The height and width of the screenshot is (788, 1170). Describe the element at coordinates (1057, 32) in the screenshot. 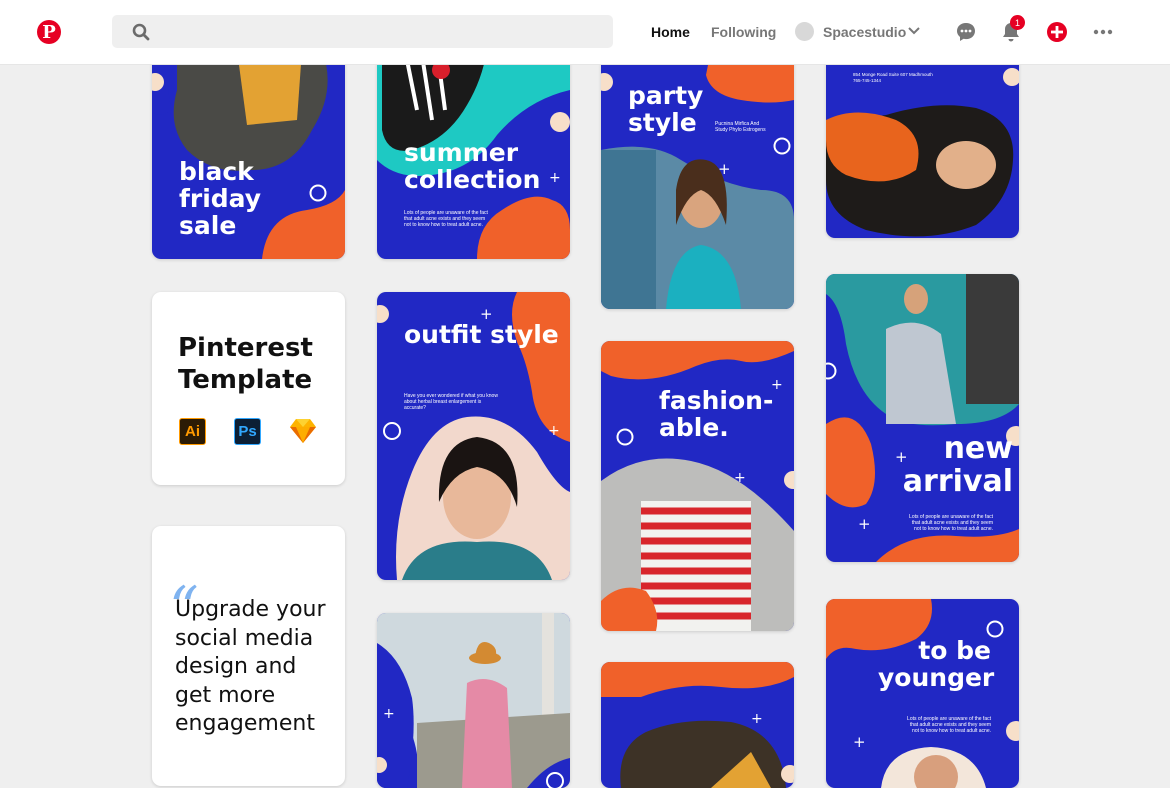

I see `add-pin-icon` at that location.